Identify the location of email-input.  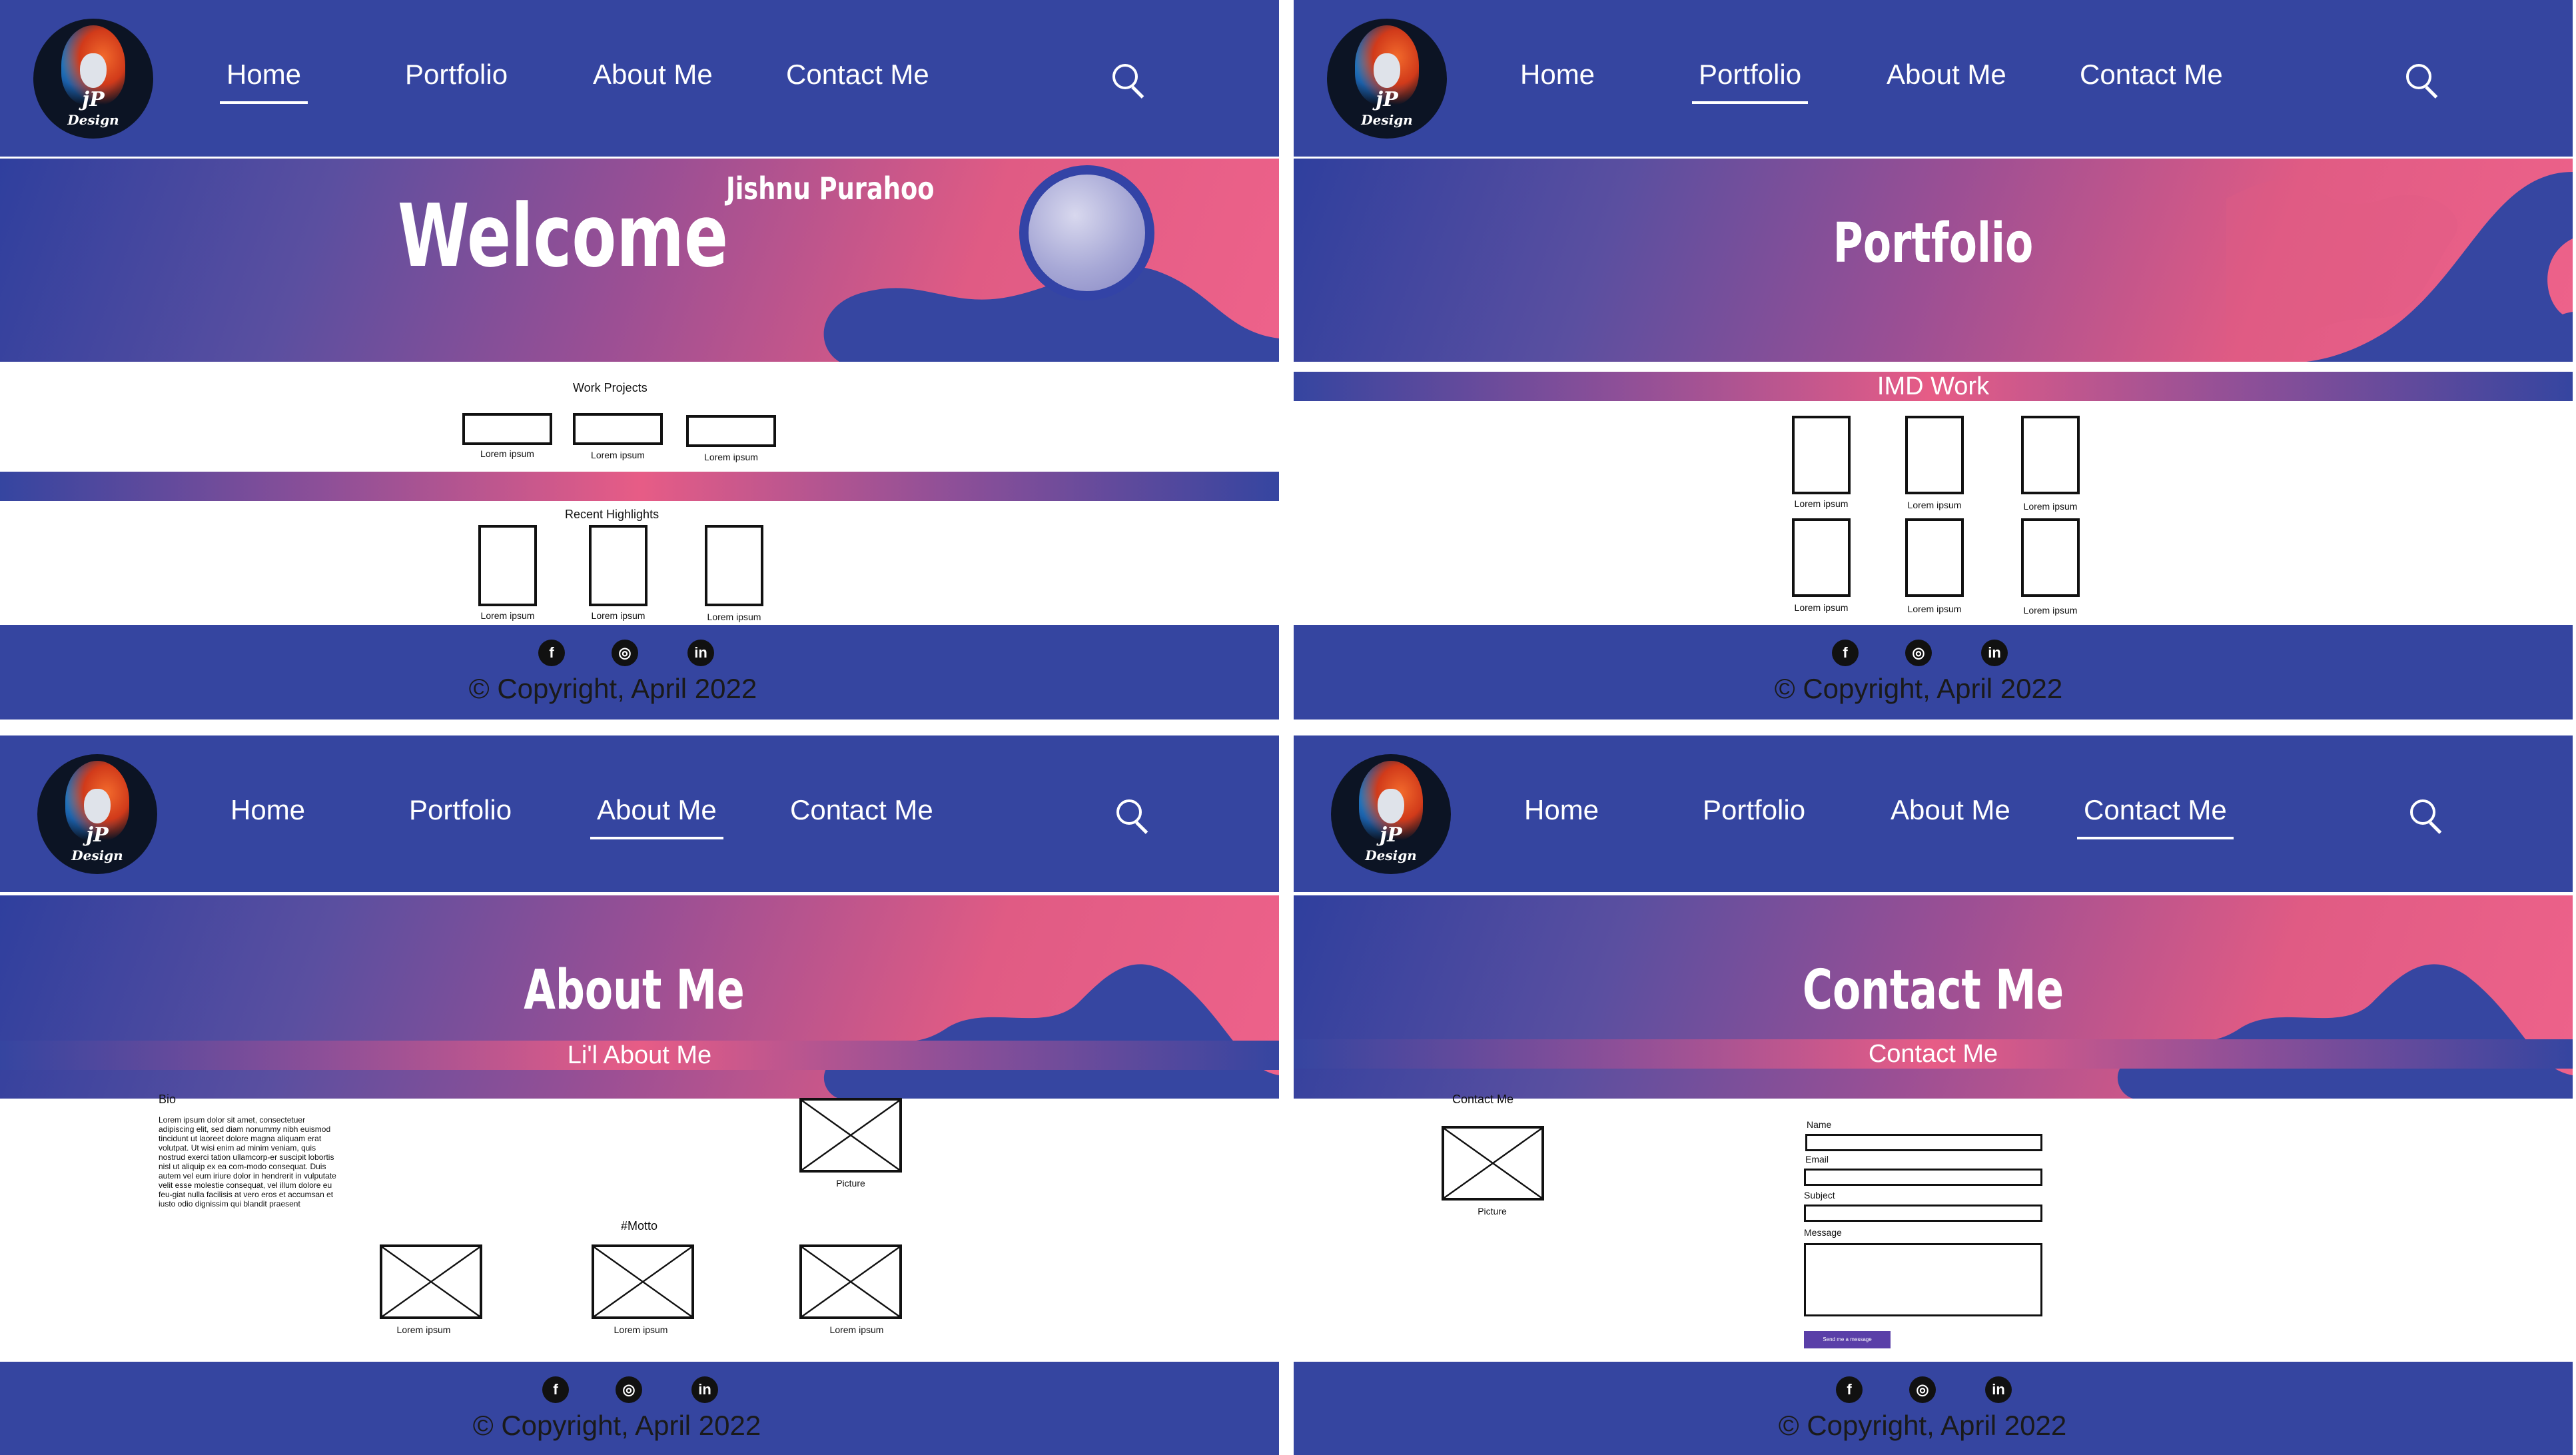
(1923, 1177).